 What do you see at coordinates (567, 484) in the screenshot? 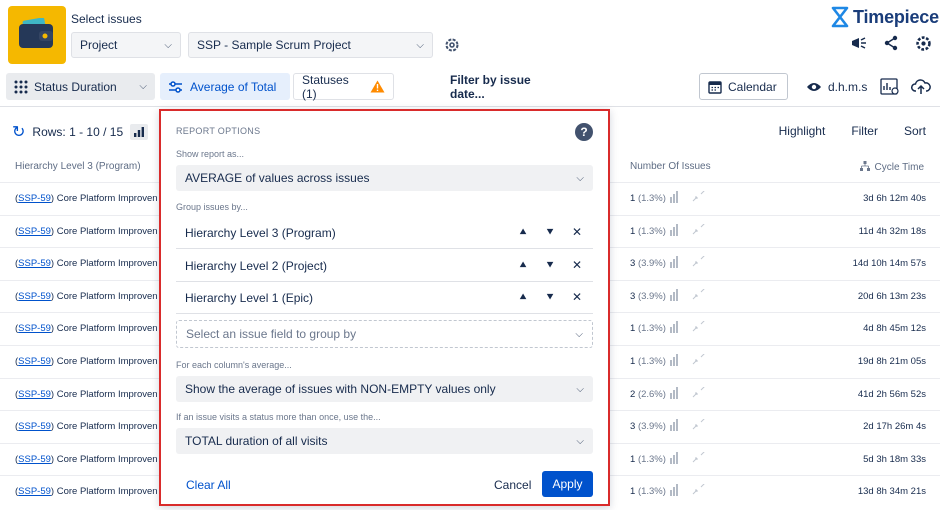
I see `apply-button: Apply` at bounding box center [567, 484].